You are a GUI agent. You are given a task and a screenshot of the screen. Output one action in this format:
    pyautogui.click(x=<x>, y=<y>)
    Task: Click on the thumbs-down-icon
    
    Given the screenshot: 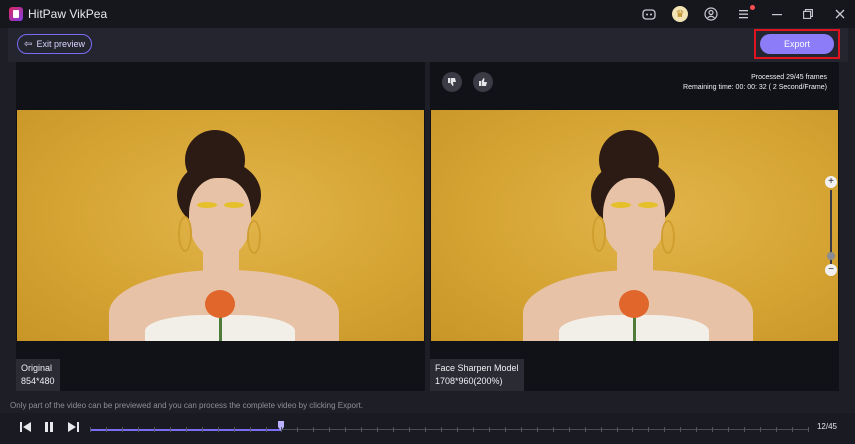 What is the action you would take?
    pyautogui.click(x=452, y=82)
    